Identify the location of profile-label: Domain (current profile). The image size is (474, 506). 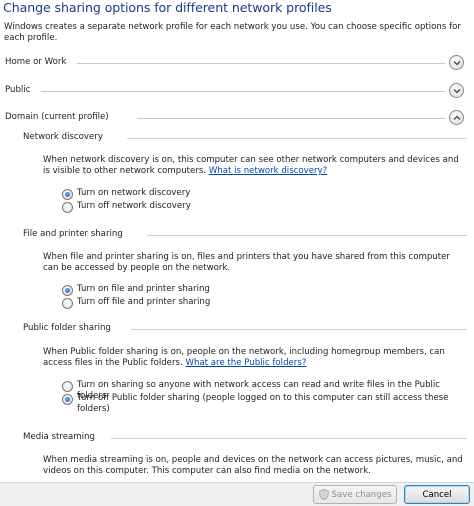
(57, 117).